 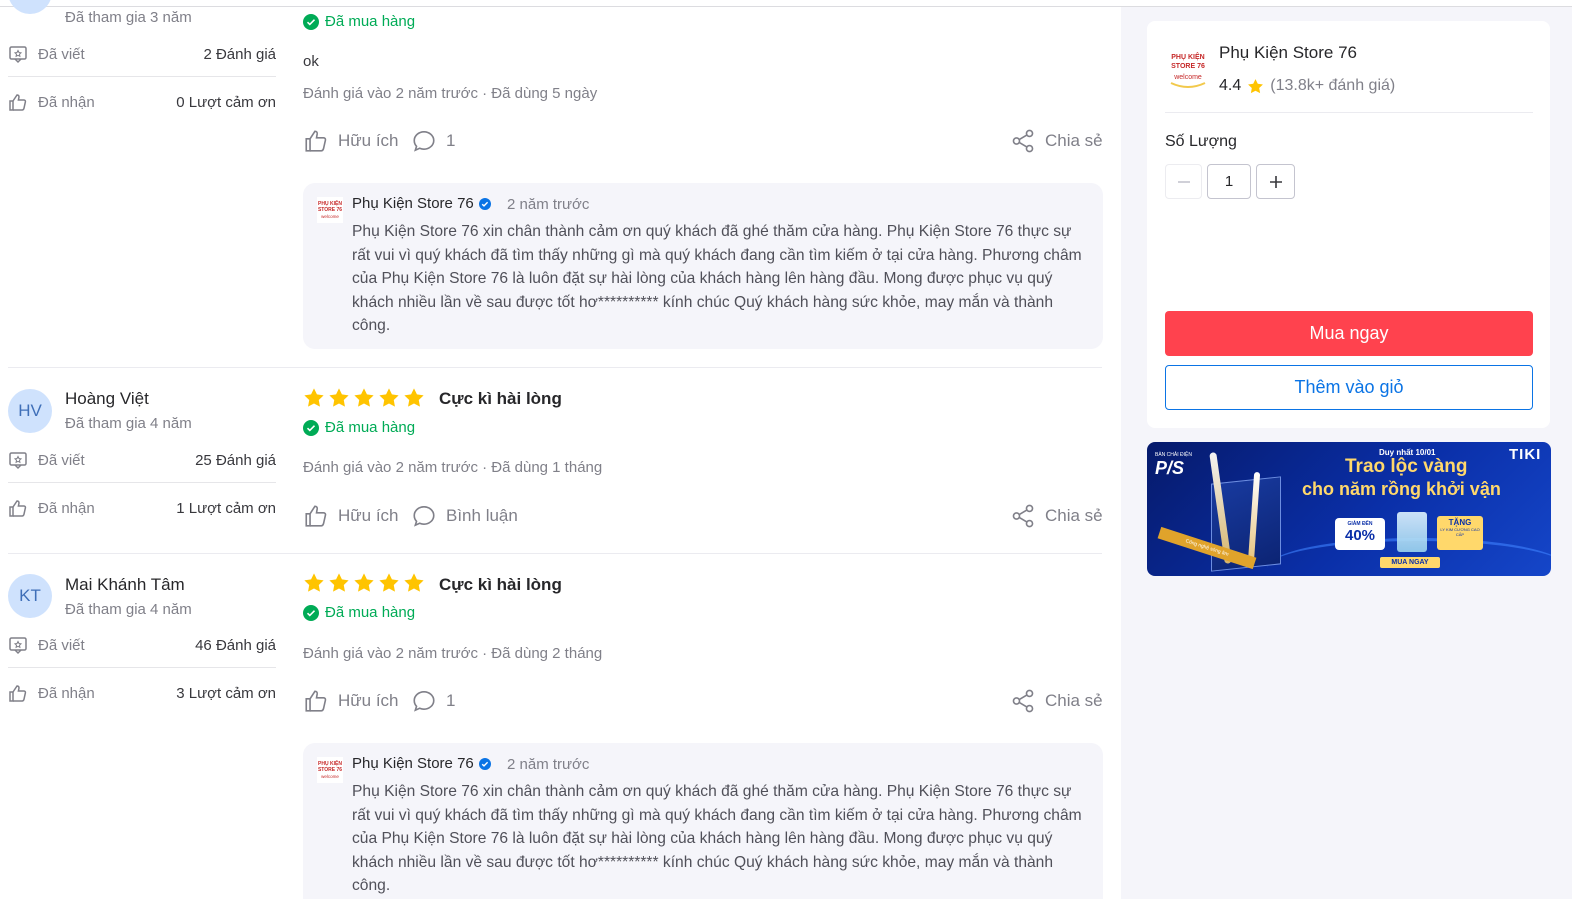 I want to click on share-label: Chia sẻ, so click(x=1074, y=700).